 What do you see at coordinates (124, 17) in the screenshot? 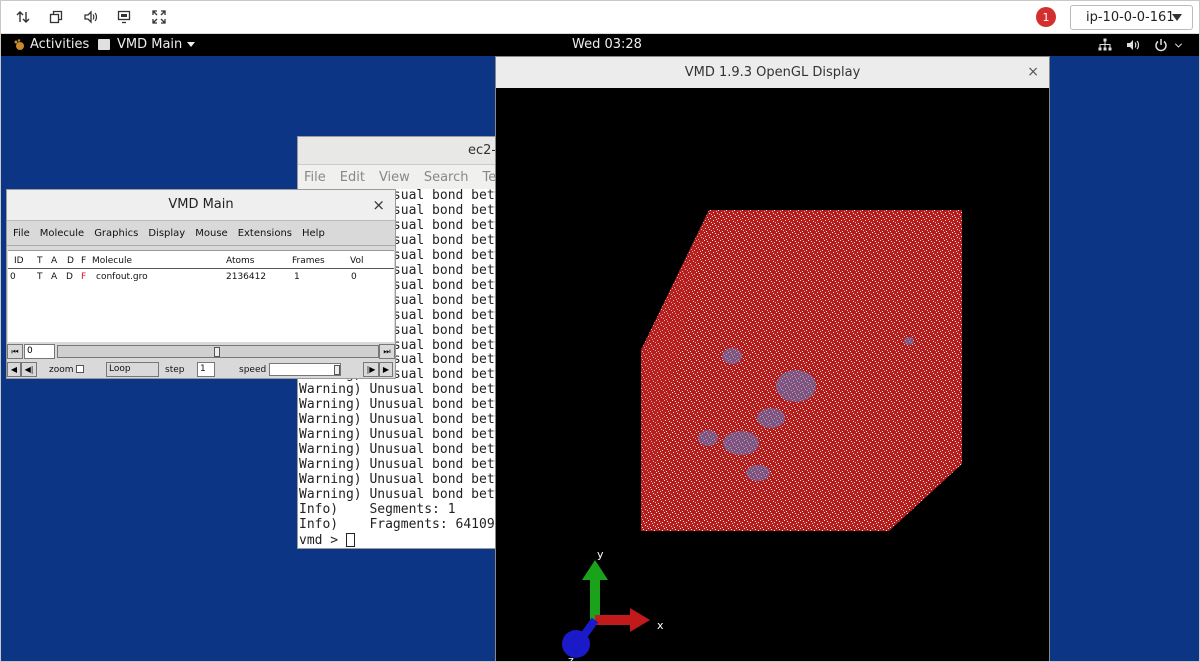
I see `display-icon` at bounding box center [124, 17].